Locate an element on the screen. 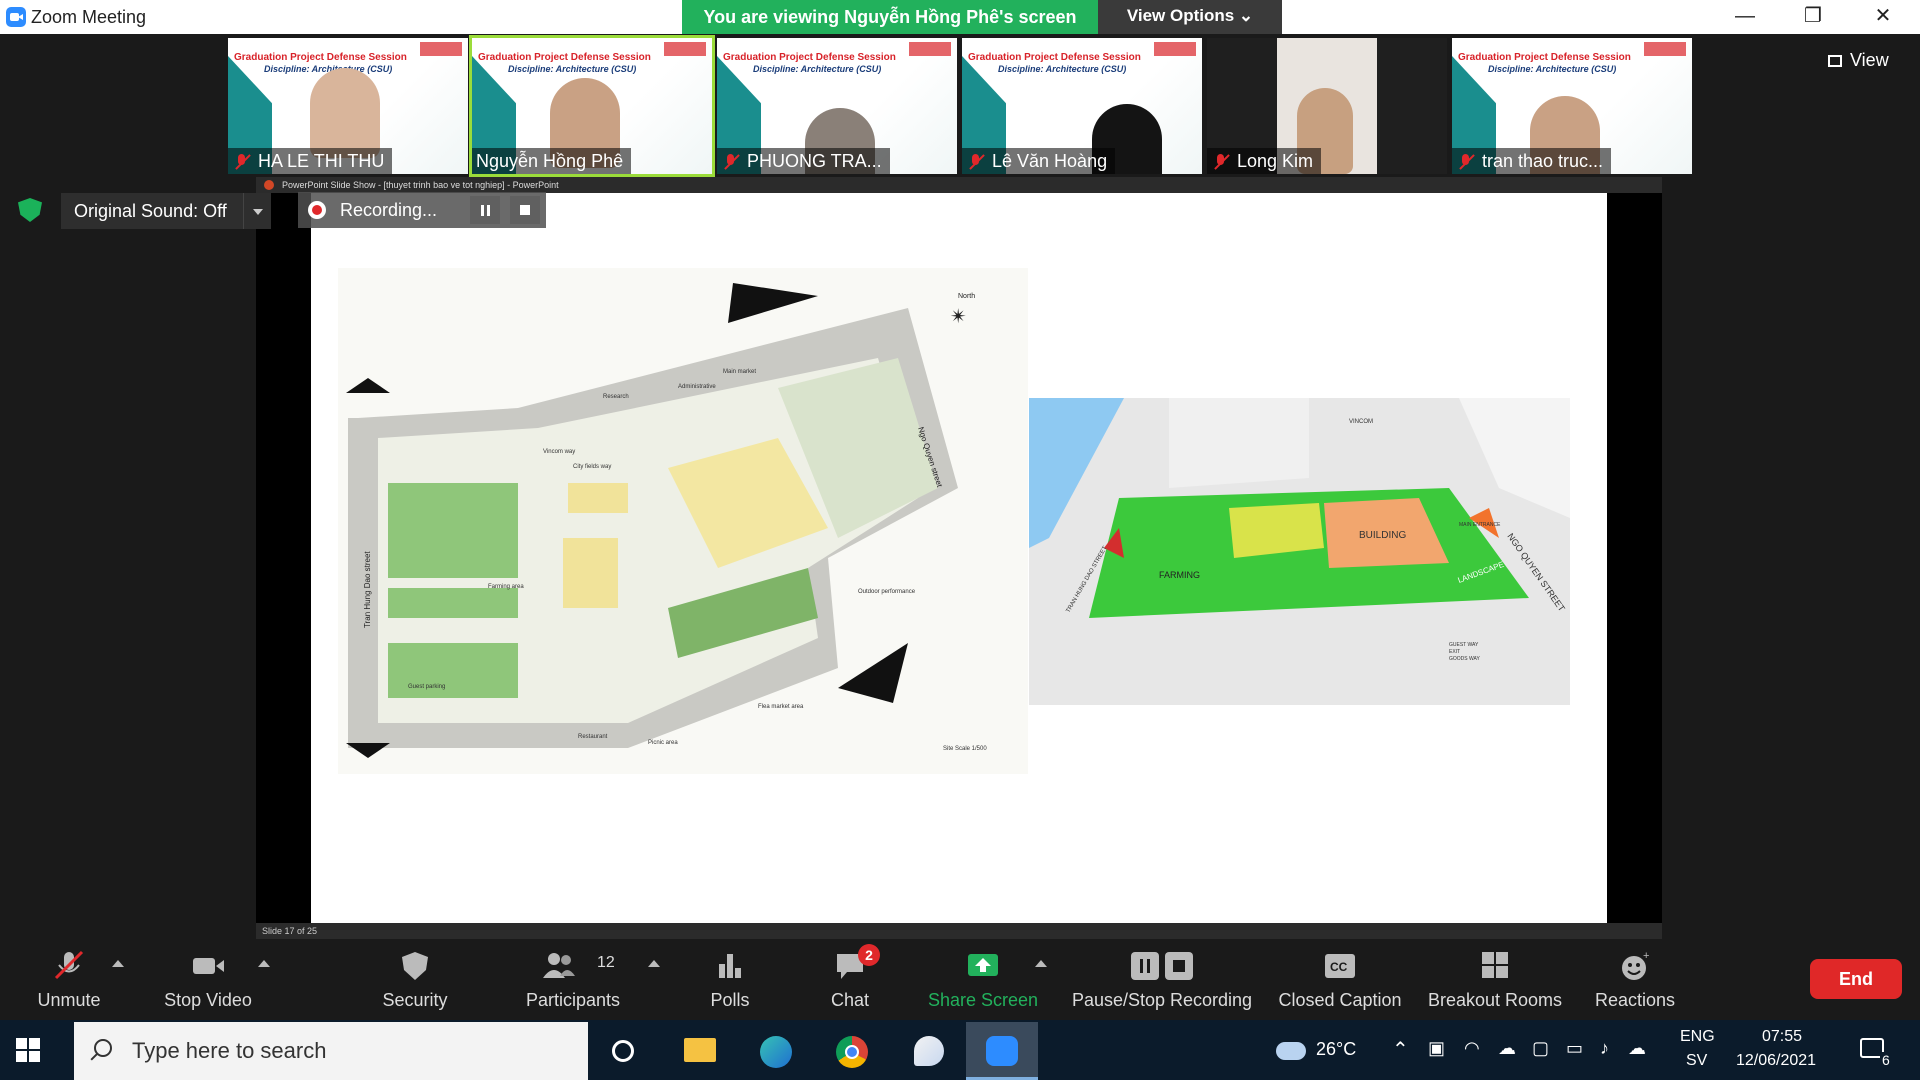  battery-icon: ▭ is located at coordinates (1574, 1048).